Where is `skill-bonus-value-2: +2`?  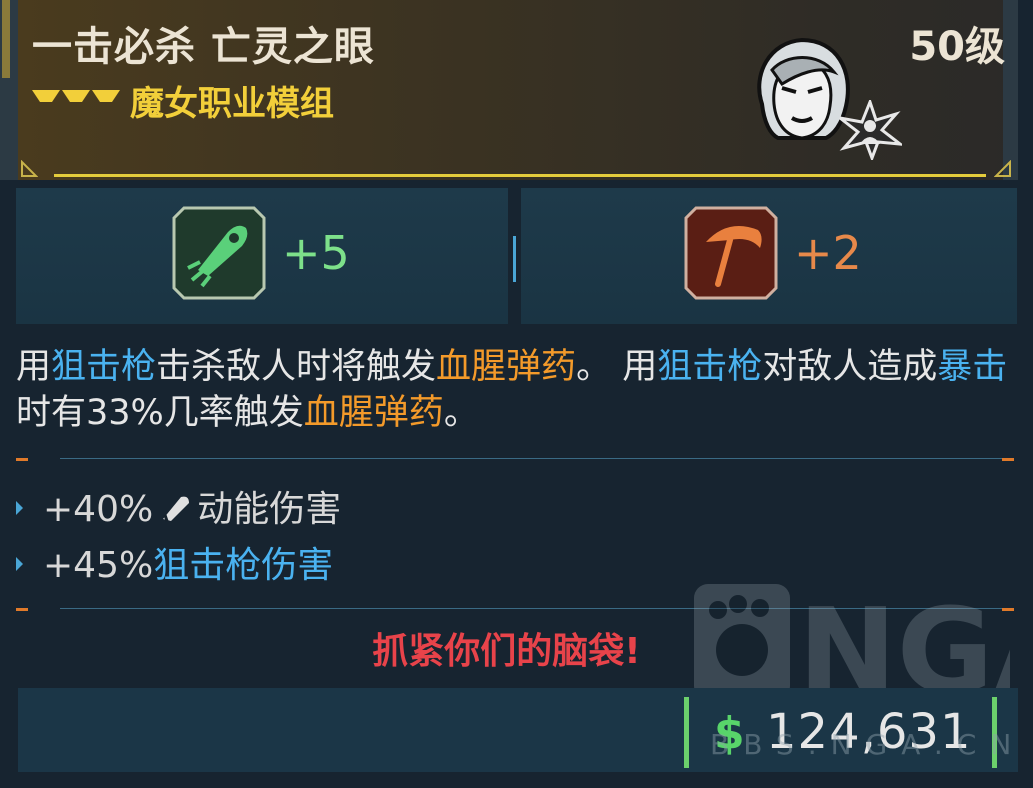
skill-bonus-value-2: +2 is located at coordinates (828, 253).